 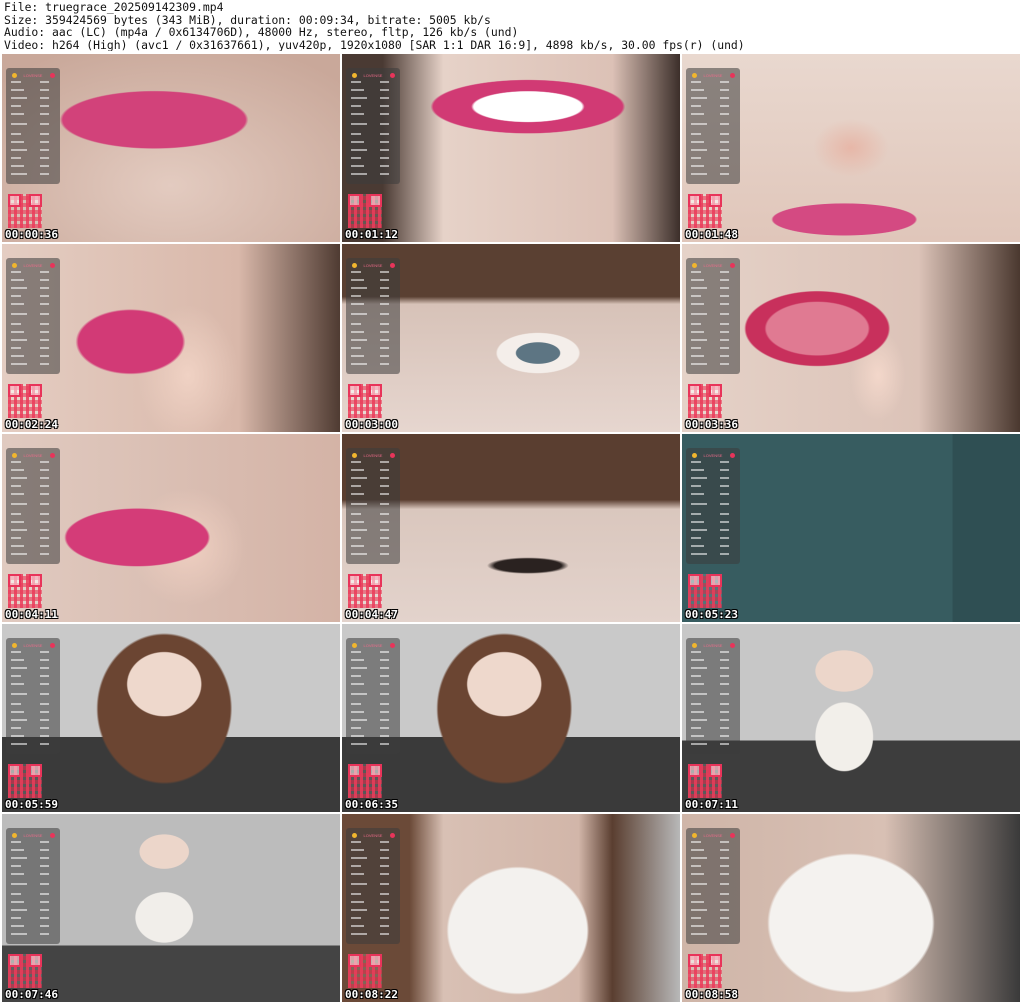 I want to click on thumbnail-timestamp: 00:00:36, so click(x=31, y=234).